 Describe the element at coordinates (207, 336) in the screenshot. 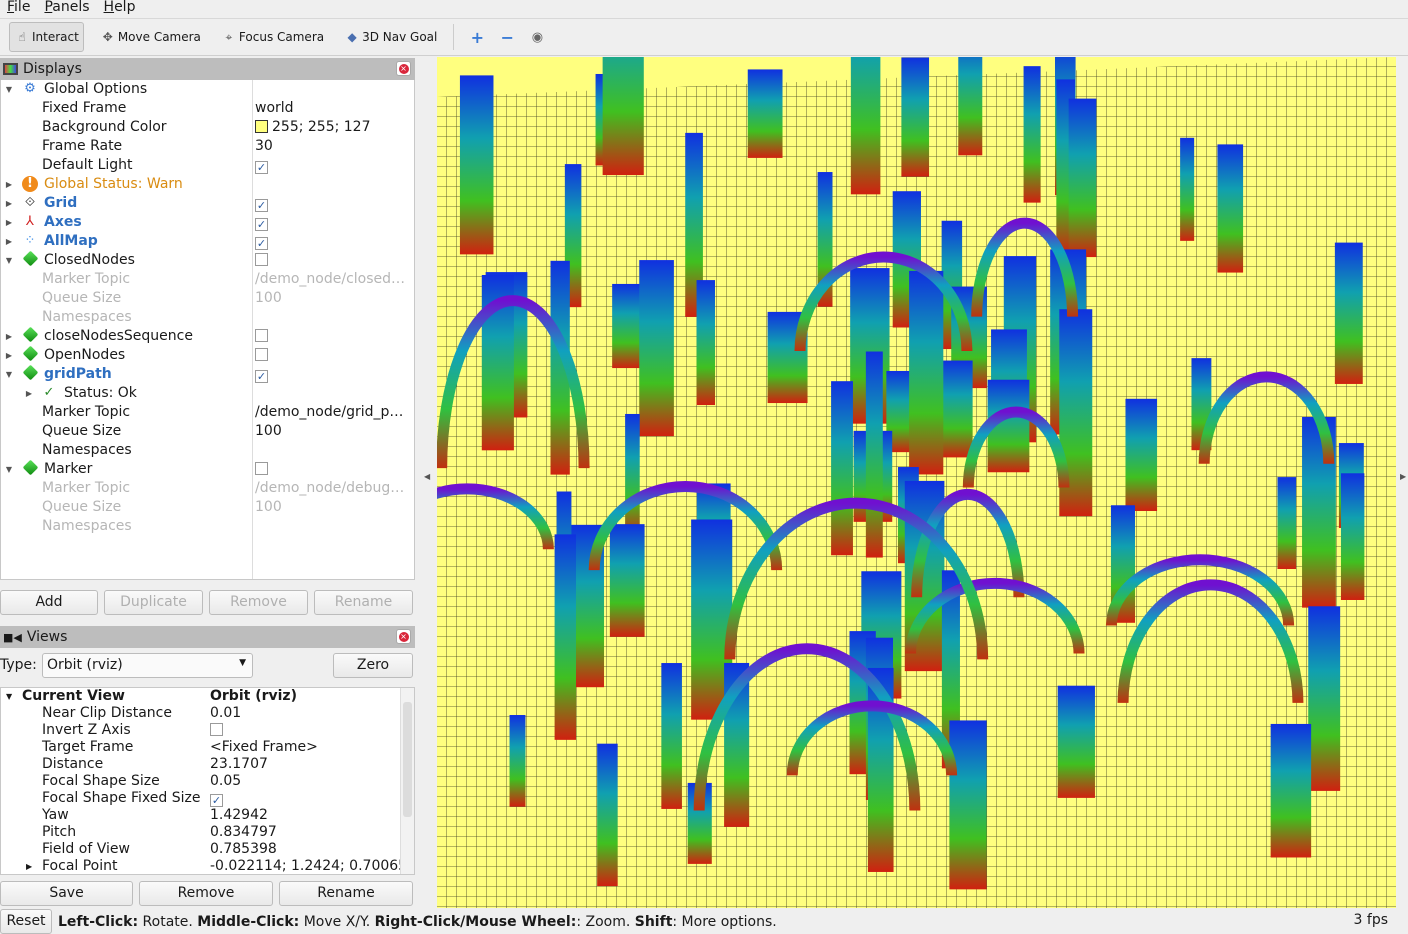

I see `display-row: ▶ closeNodesSequence` at that location.